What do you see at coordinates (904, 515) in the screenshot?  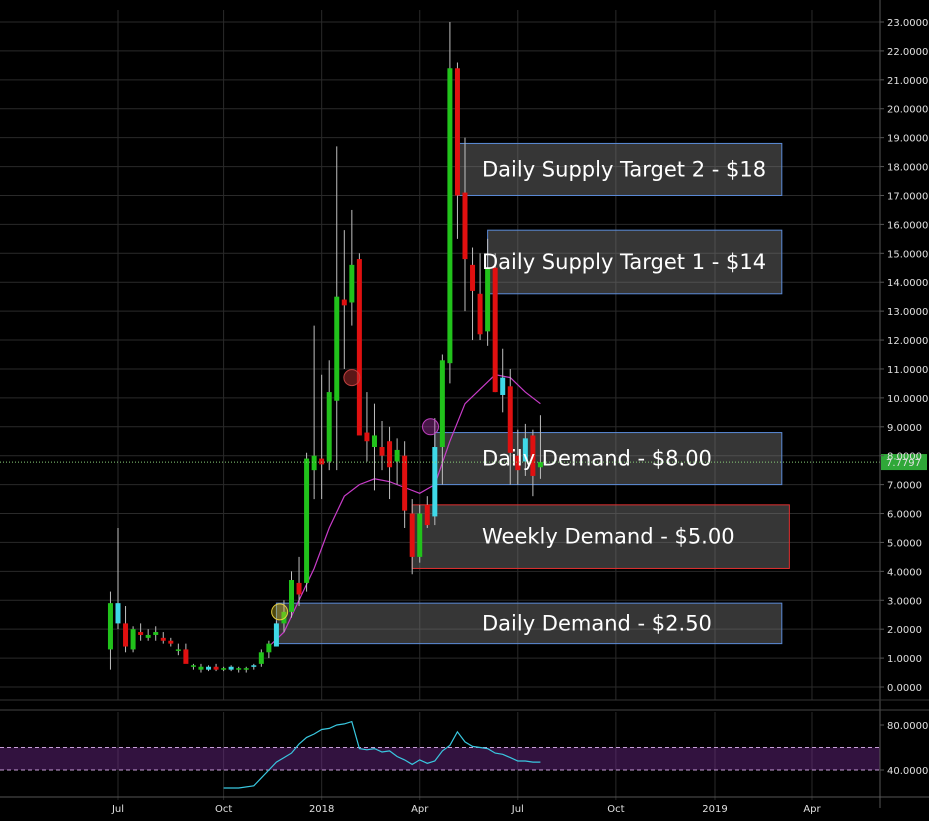 I see `y-tick-label: 6.0000` at bounding box center [904, 515].